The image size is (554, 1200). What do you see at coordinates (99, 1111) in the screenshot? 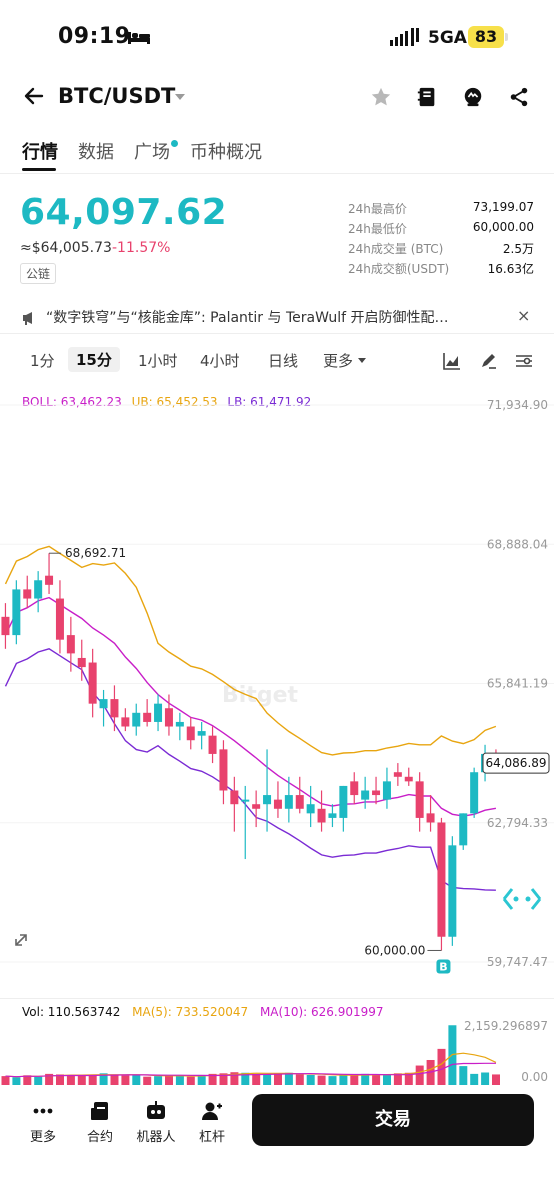
I see `contract-icon` at bounding box center [99, 1111].